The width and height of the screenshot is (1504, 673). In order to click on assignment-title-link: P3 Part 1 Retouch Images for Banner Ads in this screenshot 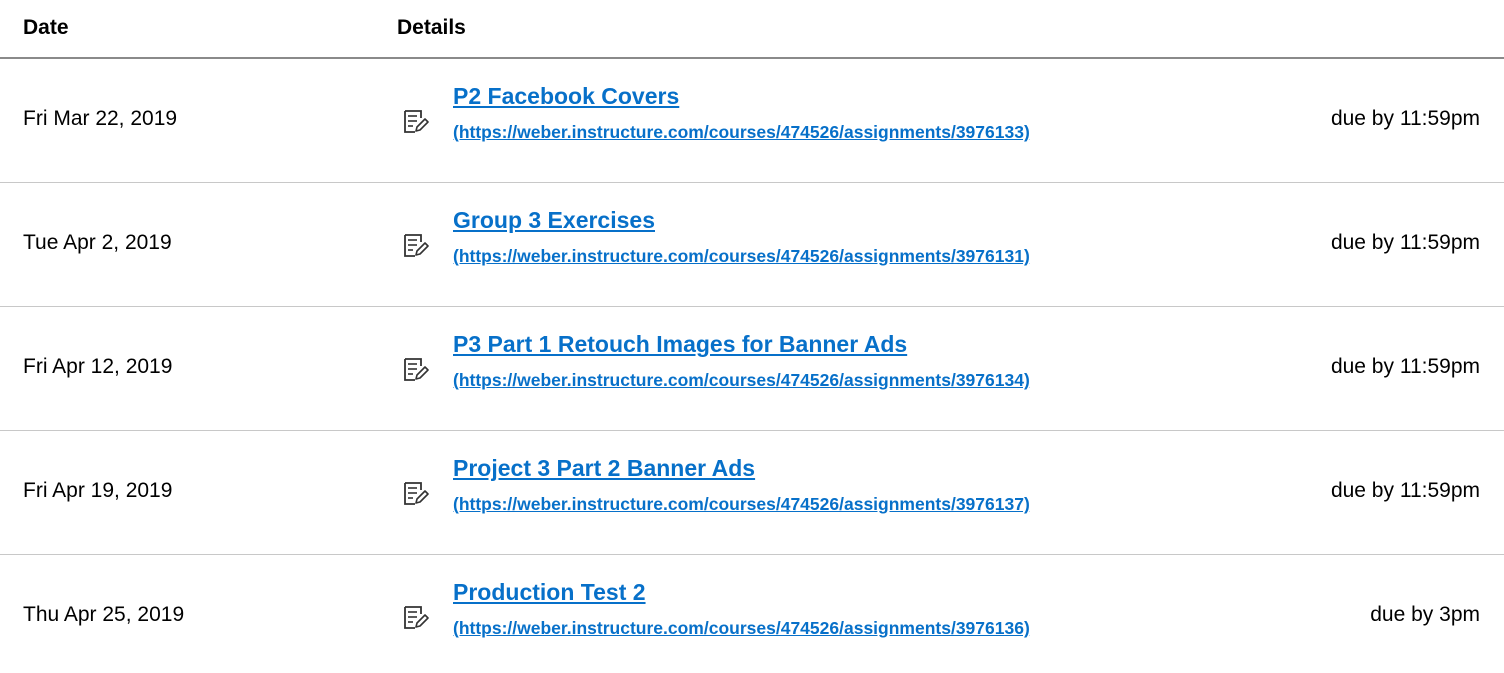, I will do `click(680, 344)`.